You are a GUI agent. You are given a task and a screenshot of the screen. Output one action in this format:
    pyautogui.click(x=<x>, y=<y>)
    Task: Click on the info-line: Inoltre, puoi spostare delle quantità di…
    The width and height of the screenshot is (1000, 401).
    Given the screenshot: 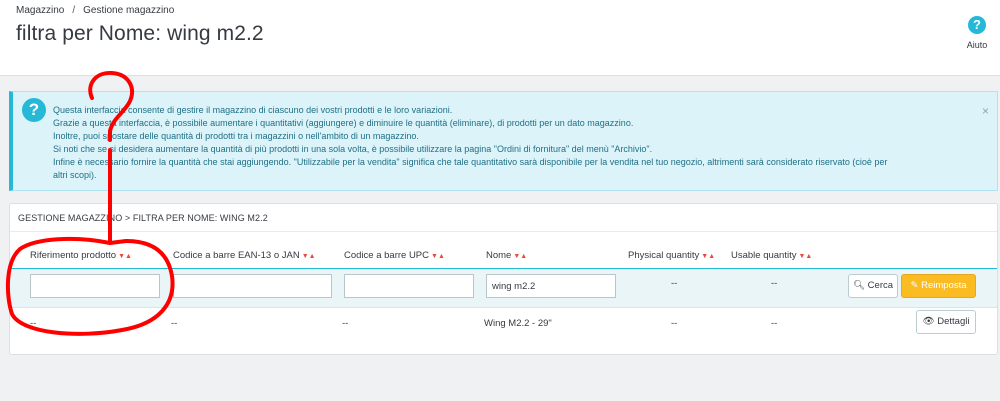 What is the action you would take?
    pyautogui.click(x=236, y=136)
    